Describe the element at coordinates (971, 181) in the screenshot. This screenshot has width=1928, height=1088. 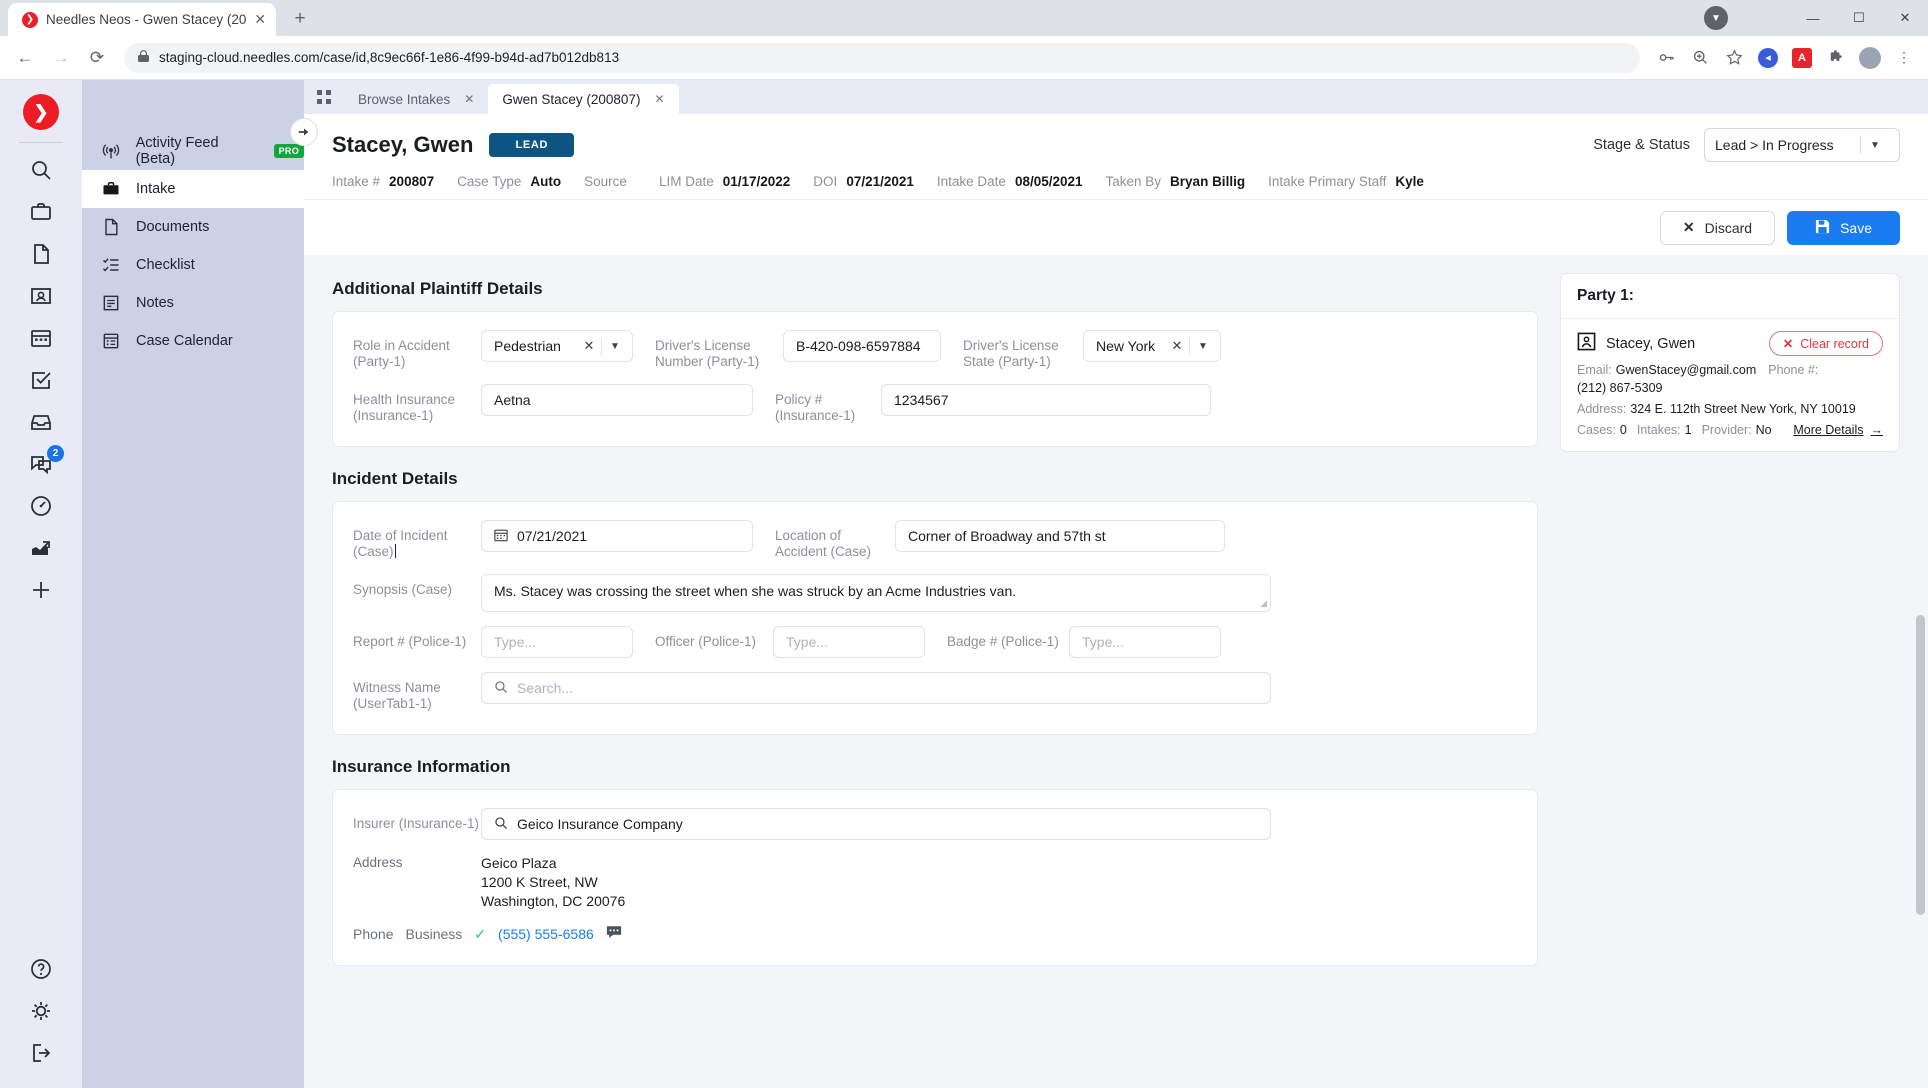
I see `meta-key: Intake Date` at that location.